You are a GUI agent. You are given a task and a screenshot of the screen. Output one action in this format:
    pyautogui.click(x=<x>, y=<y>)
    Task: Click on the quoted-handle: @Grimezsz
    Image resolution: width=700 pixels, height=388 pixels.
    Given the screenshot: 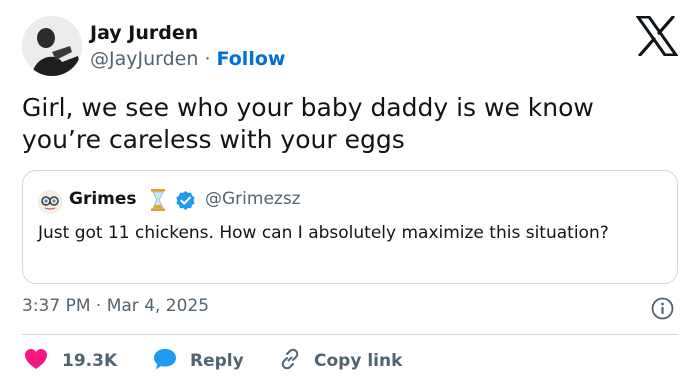 What is the action you would take?
    pyautogui.click(x=253, y=199)
    